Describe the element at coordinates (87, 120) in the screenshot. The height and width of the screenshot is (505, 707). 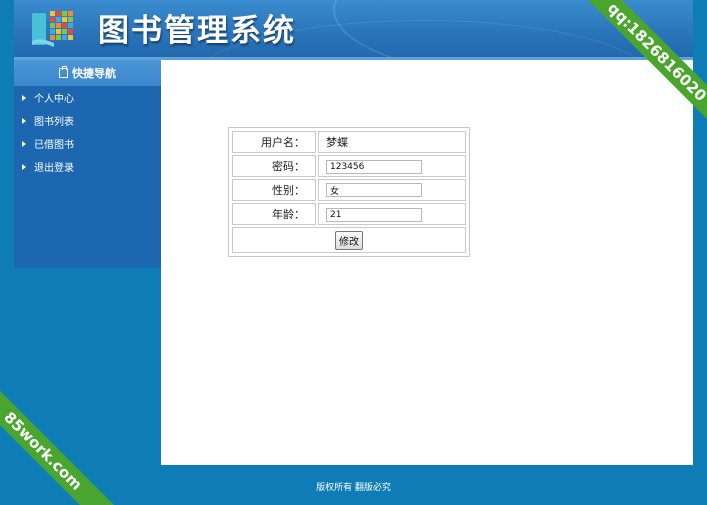
I see `sidebar-item-book-list: 图书列表` at that location.